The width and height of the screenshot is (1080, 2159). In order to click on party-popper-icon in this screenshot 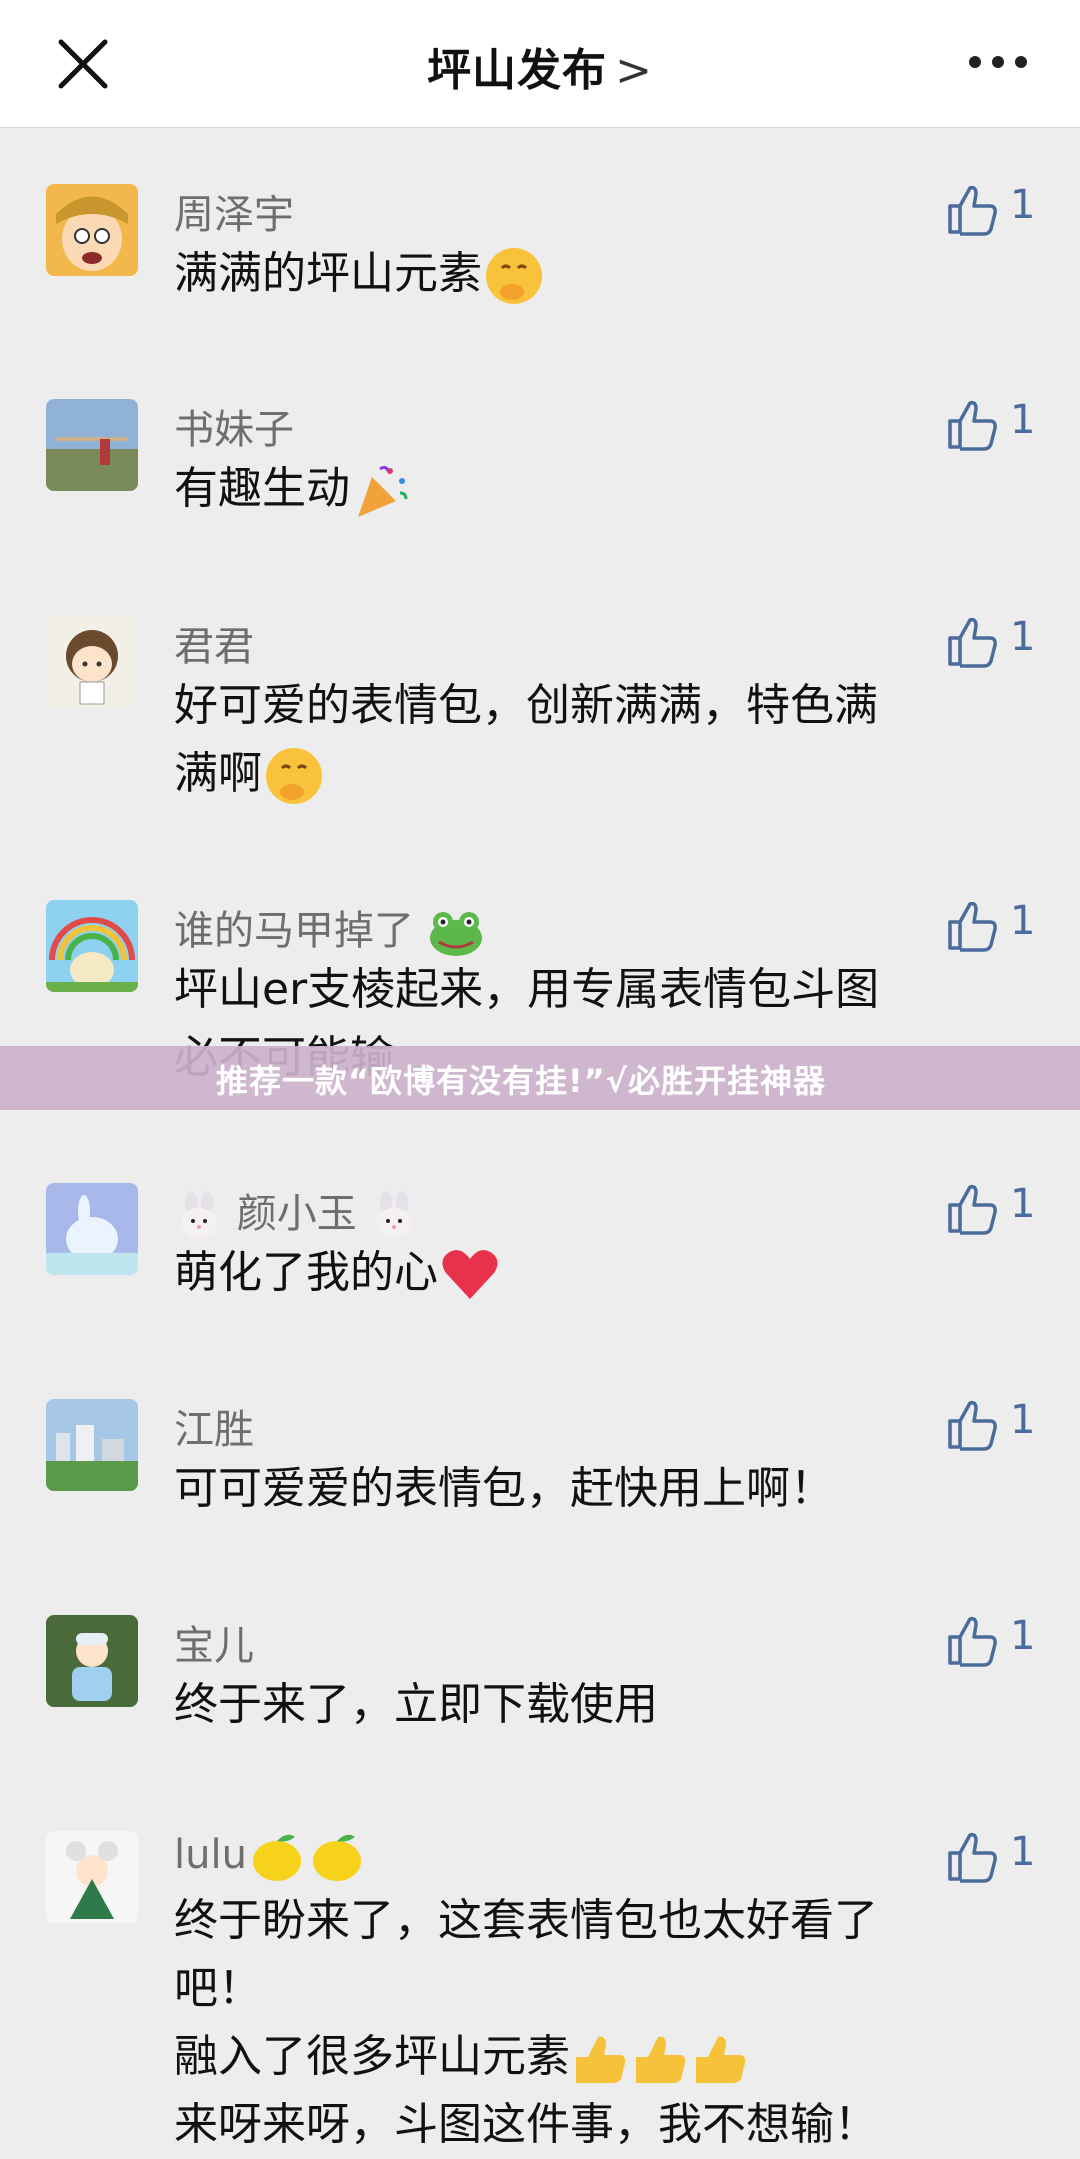, I will do `click(383, 491)`.